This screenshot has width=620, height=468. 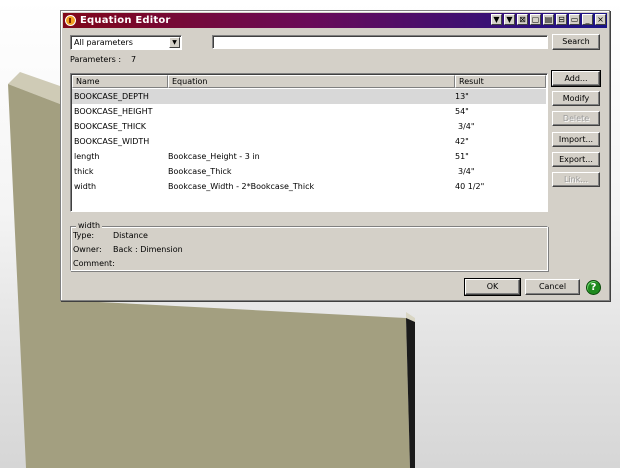 I want to click on modify-button: Modify, so click(x=576, y=98).